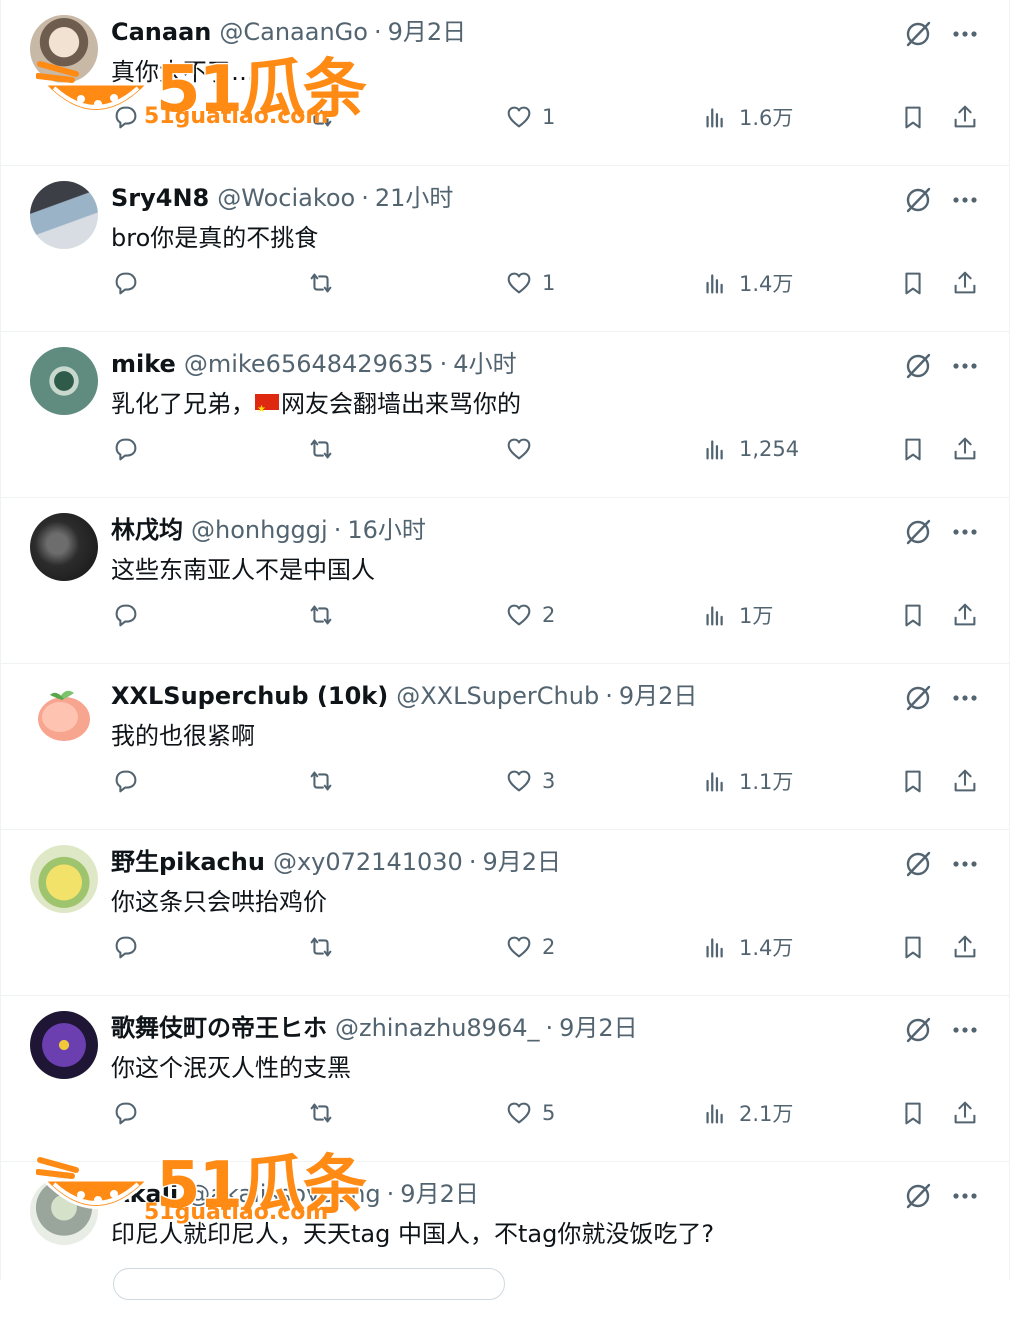 This screenshot has width=1010, height=1328. I want to click on author-handle: @CanaanGo, so click(293, 32).